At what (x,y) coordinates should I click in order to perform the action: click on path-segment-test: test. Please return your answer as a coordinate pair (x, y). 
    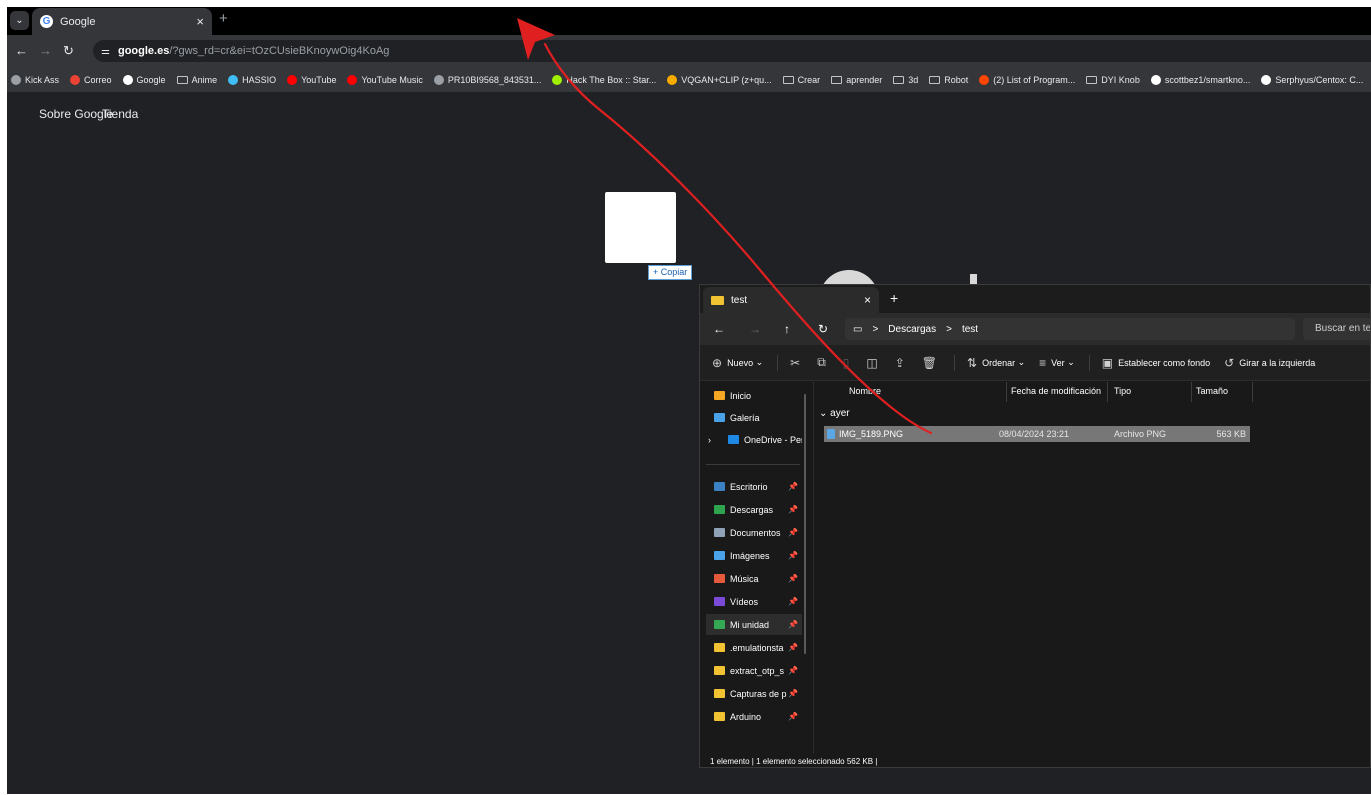
    Looking at the image, I should click on (970, 329).